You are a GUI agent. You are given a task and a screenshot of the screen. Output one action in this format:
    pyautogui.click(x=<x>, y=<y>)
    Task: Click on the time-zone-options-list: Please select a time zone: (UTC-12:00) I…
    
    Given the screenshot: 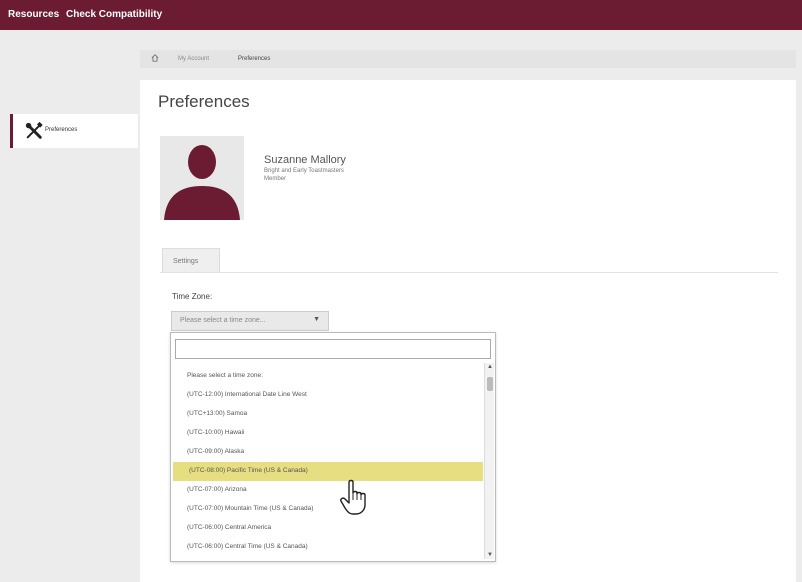 What is the action you would take?
    pyautogui.click(x=327, y=464)
    